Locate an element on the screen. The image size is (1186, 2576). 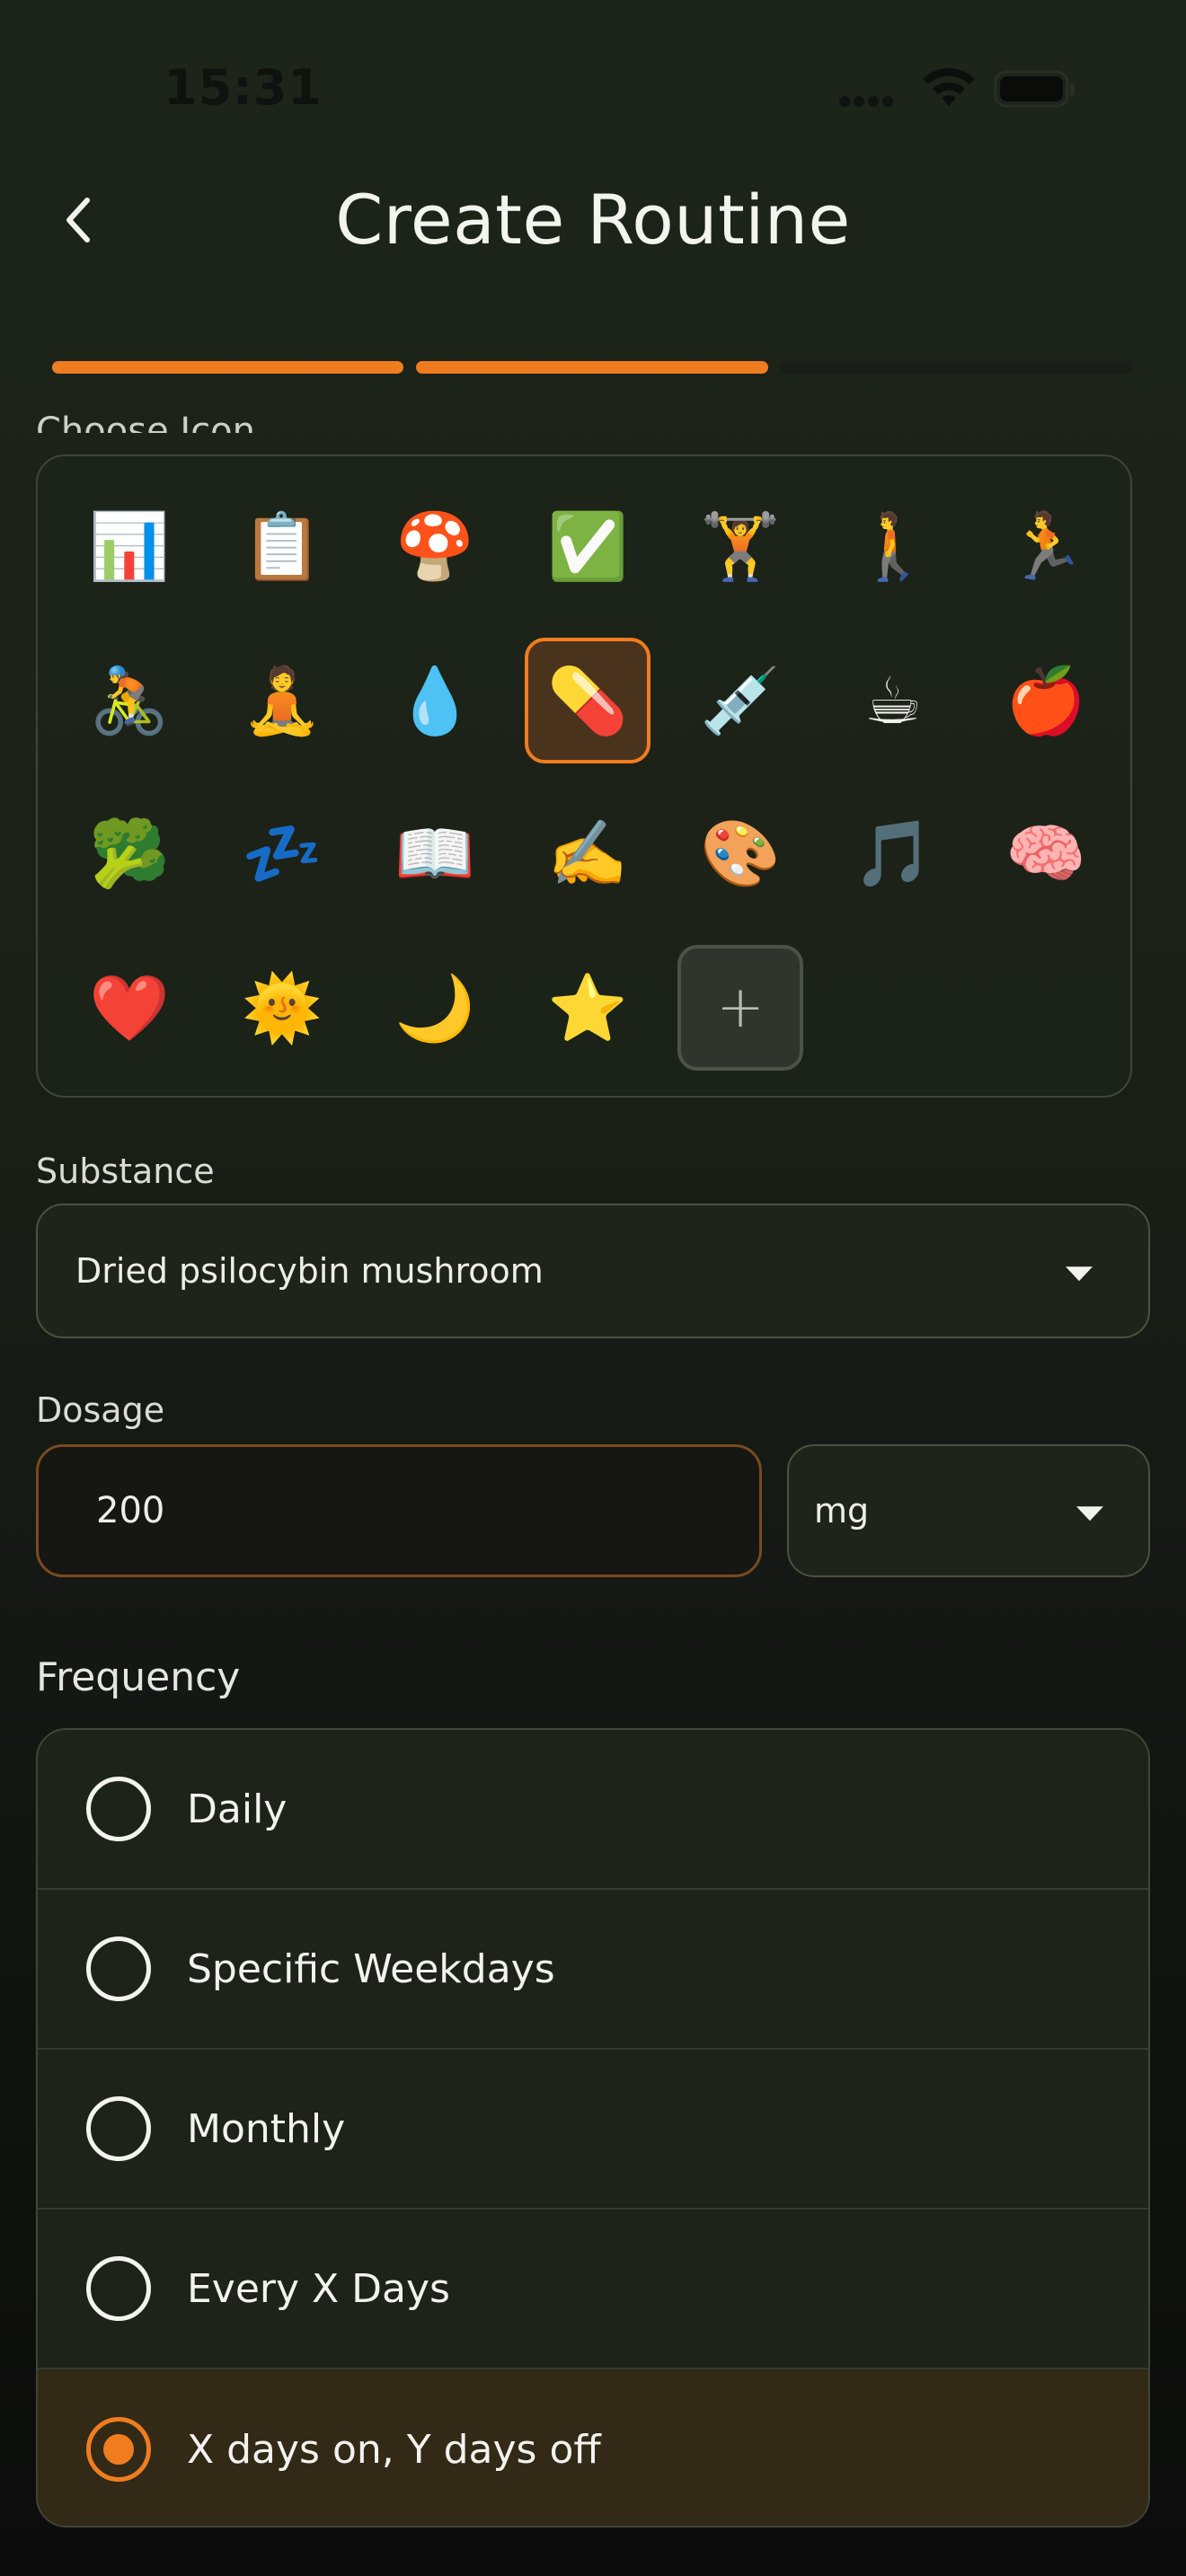
broccoli-icon-option: 🥦 is located at coordinates (129, 853).